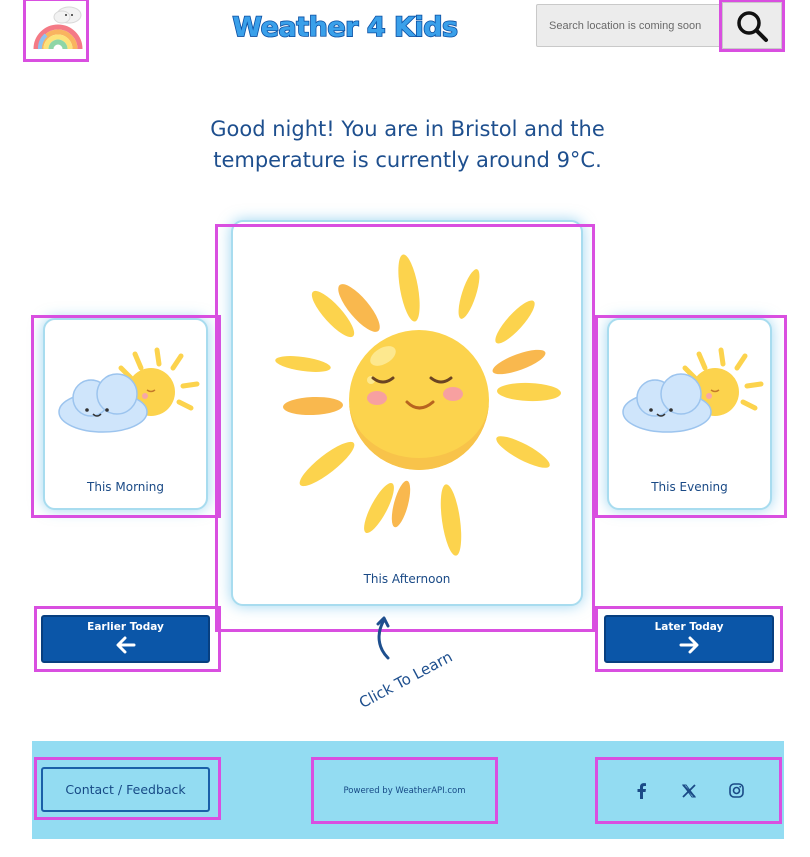  I want to click on rainbow-cloud-icon, so click(58, 28).